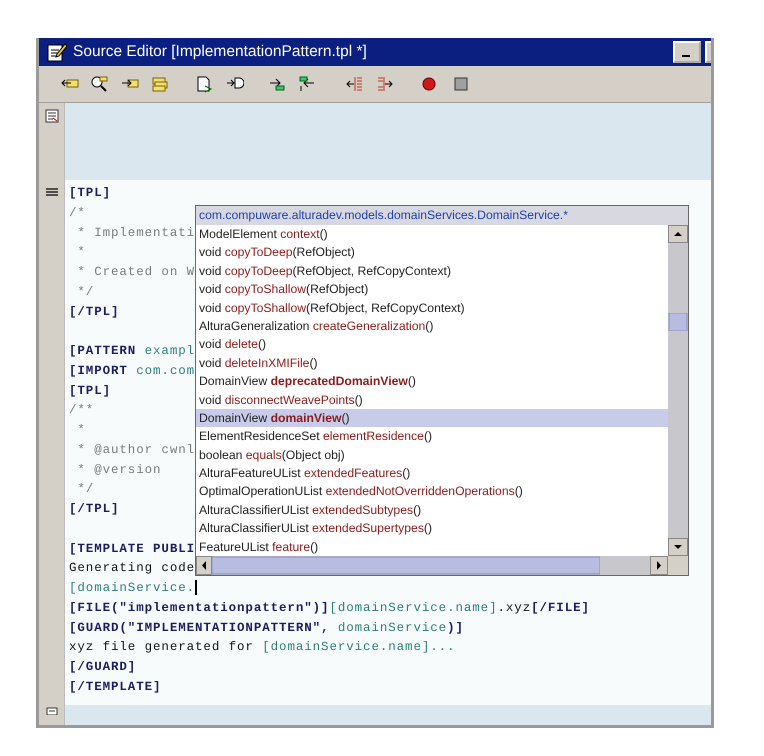  I want to click on completion-item: AlturaClassifierUList extendedSupertypes(), so click(432, 528).